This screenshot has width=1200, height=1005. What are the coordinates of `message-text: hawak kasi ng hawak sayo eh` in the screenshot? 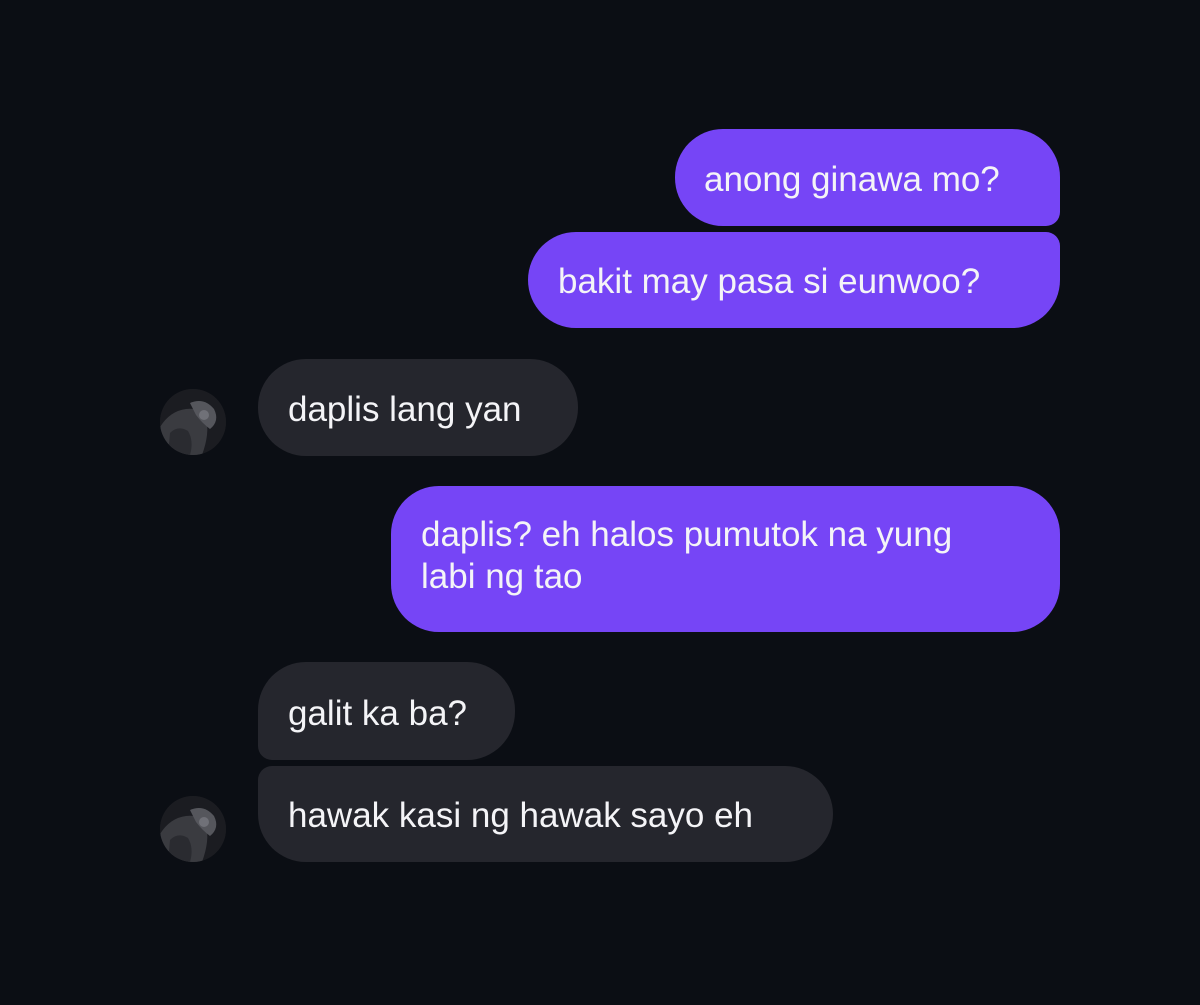 It's located at (520, 815).